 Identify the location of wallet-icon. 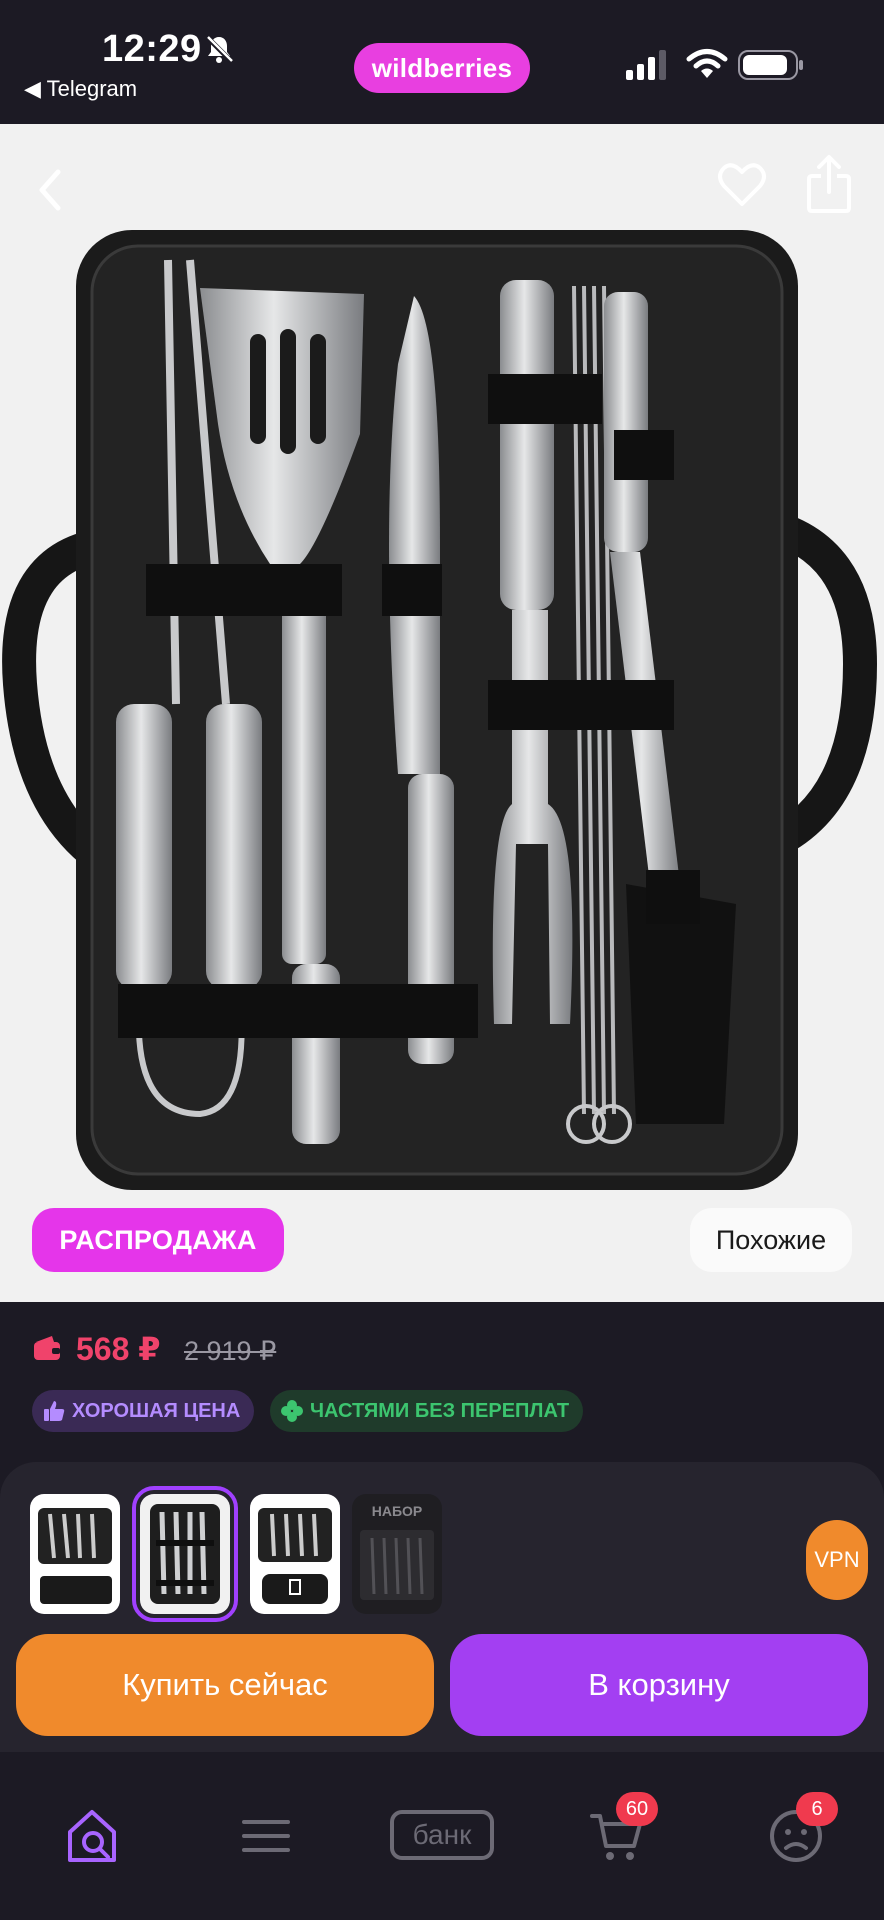
(47, 1348).